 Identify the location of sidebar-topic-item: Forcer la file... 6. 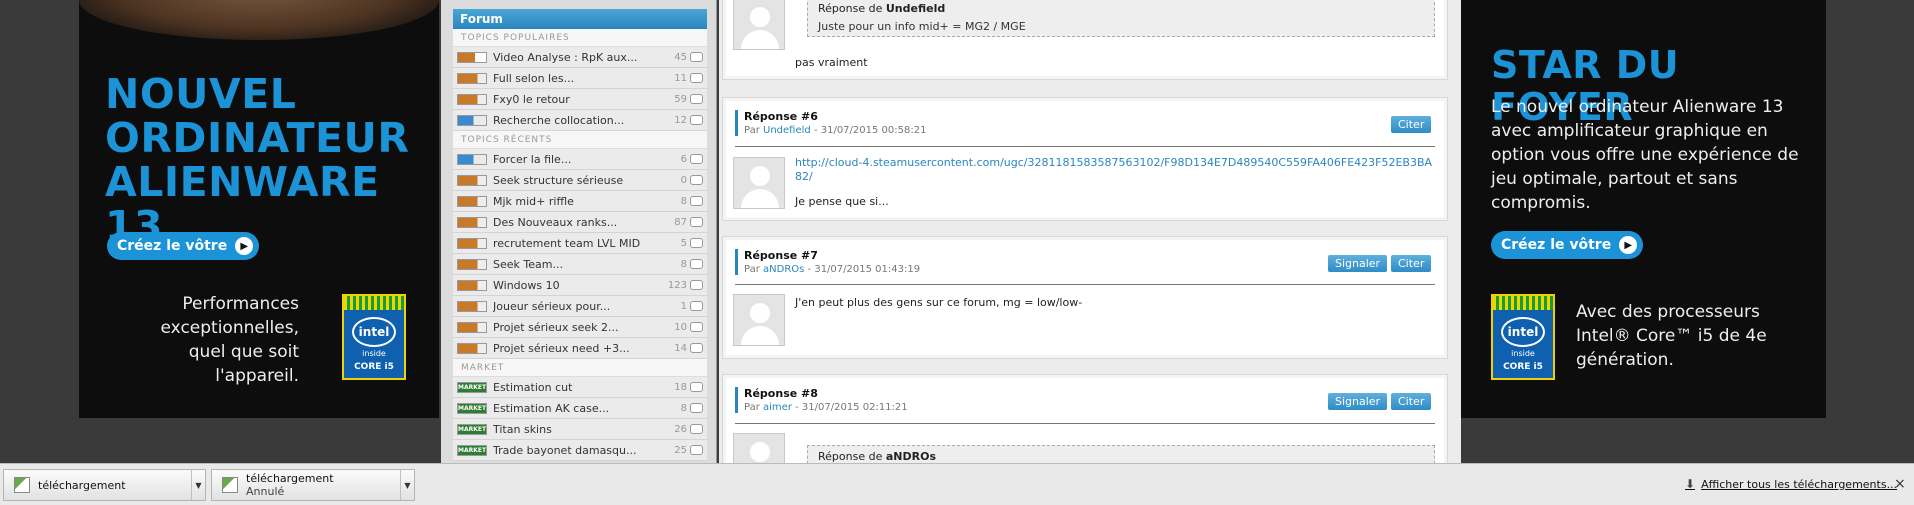
(580, 159).